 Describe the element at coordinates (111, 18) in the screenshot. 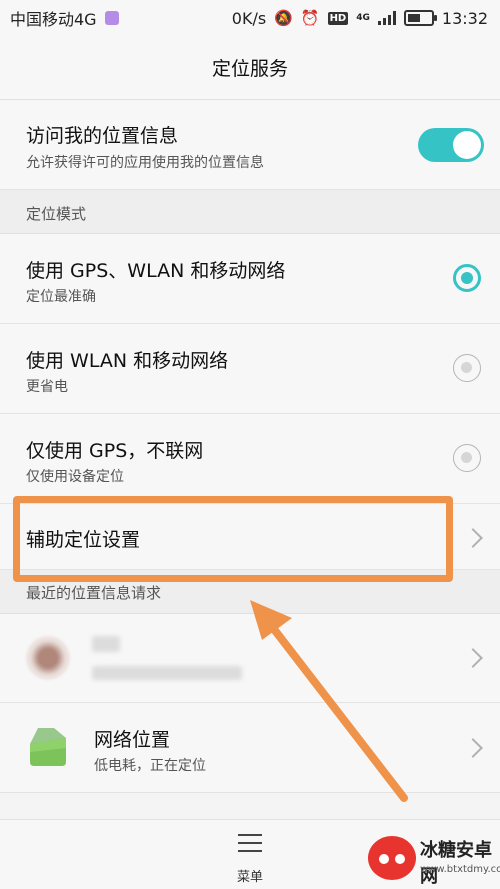

I see `gallery-notification-icon` at that location.